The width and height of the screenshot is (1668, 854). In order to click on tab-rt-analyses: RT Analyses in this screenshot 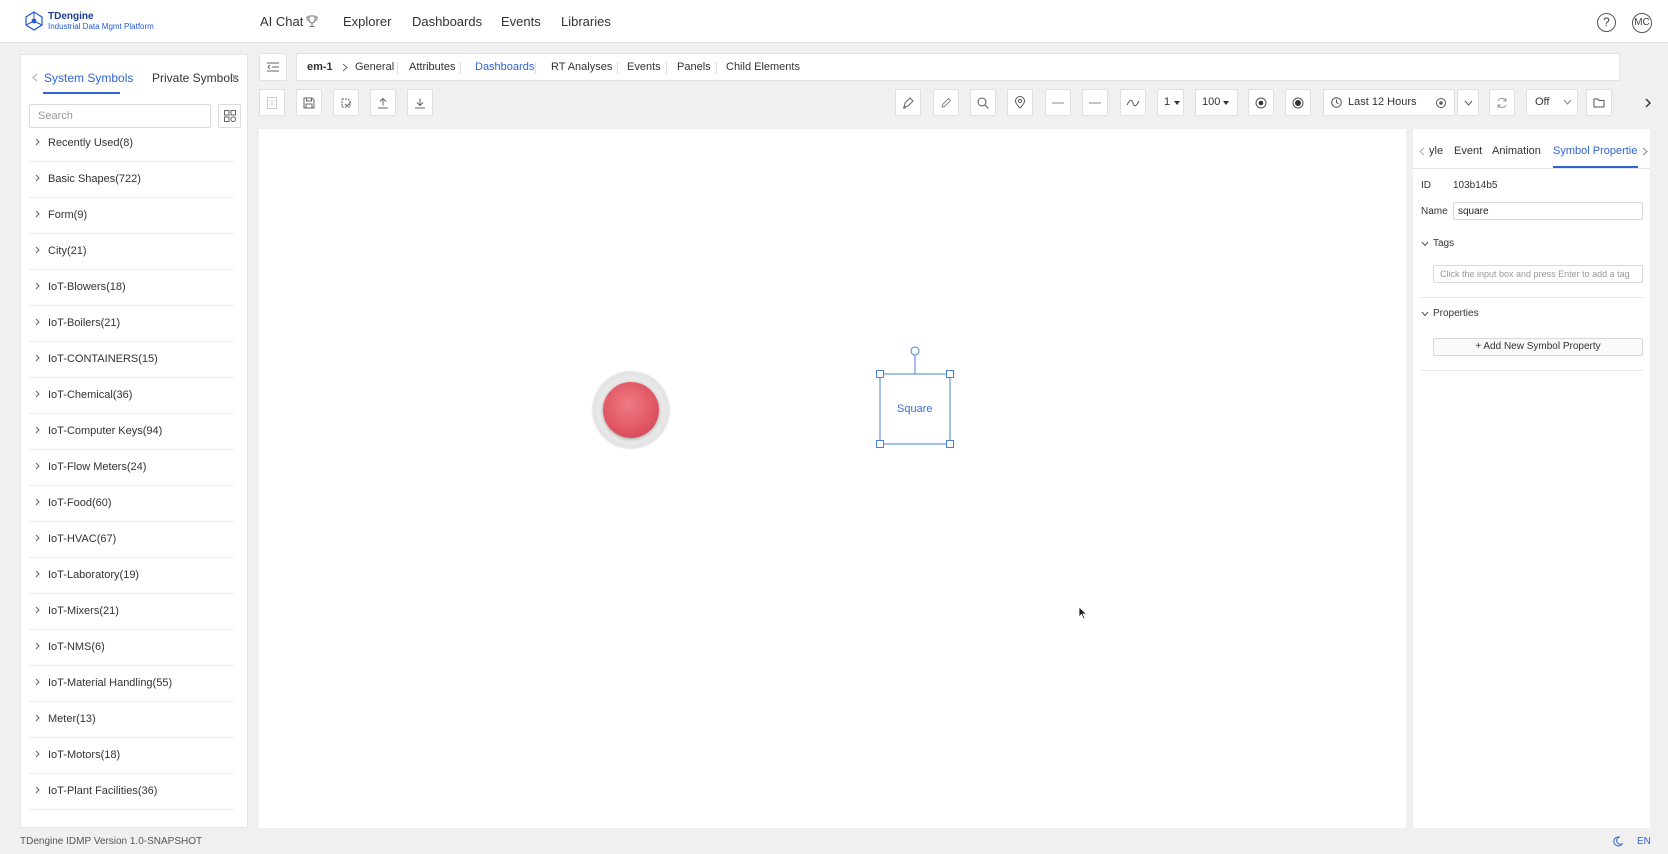, I will do `click(581, 67)`.